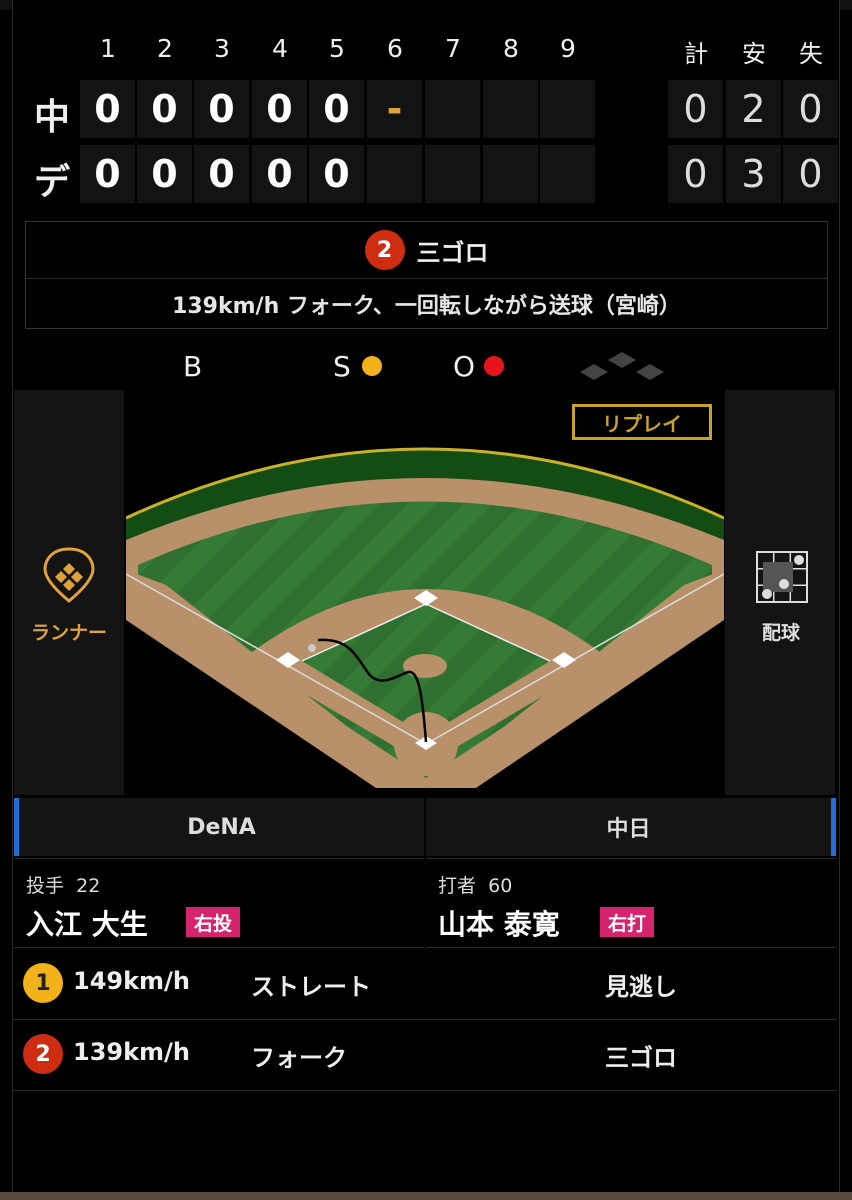 Image resolution: width=852 pixels, height=1200 pixels. Describe the element at coordinates (63, 886) in the screenshot. I see `pitcher-role: 投手 22` at that location.